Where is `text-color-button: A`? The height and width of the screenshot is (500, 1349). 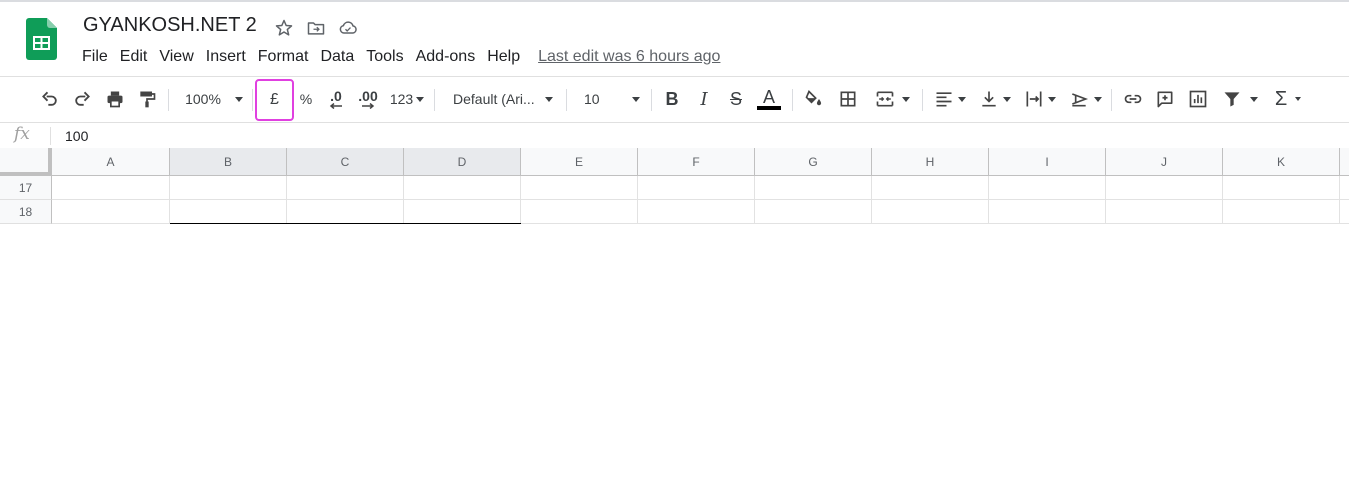 text-color-button: A is located at coordinates (769, 99).